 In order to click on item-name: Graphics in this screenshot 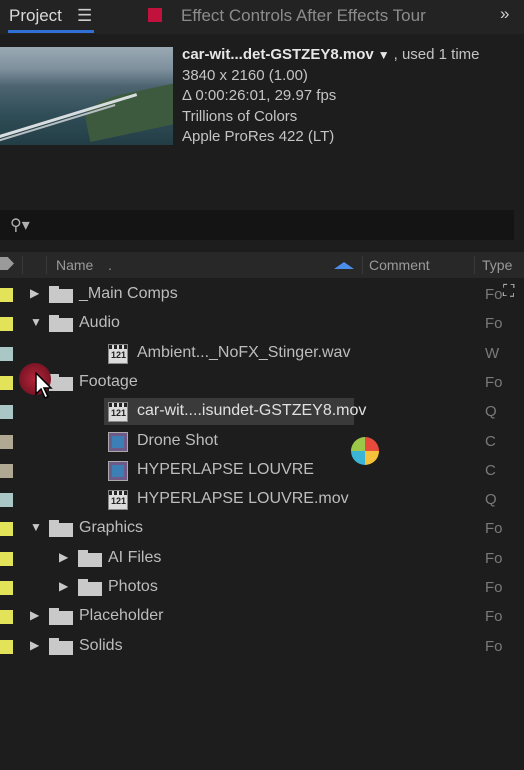, I will do `click(111, 528)`.